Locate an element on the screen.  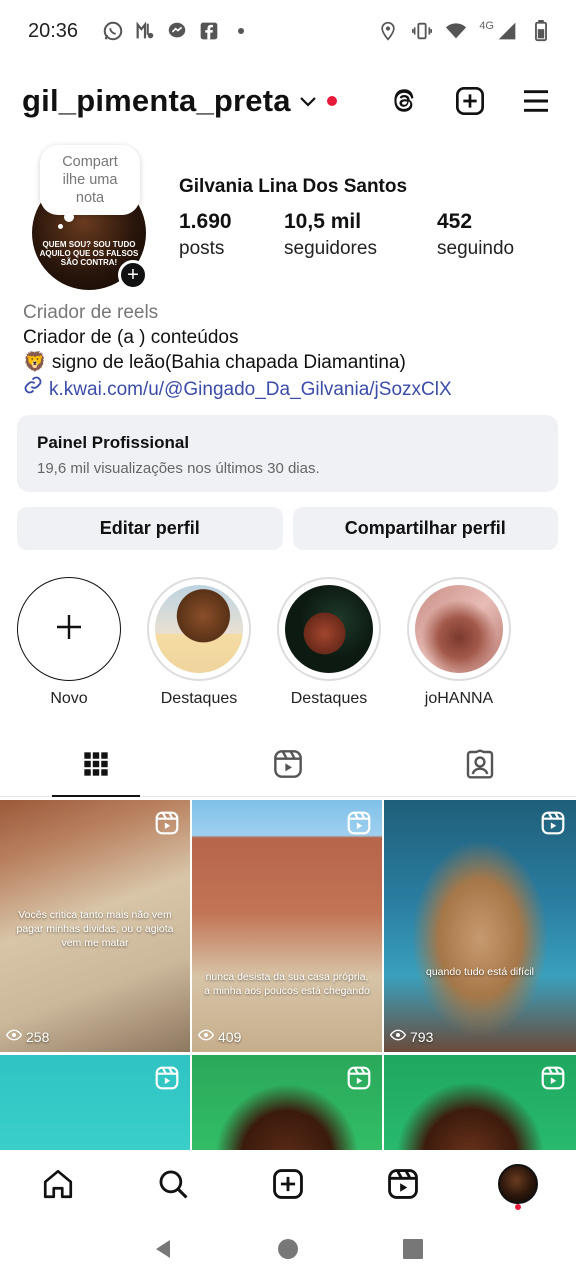
back-icon is located at coordinates (163, 1249).